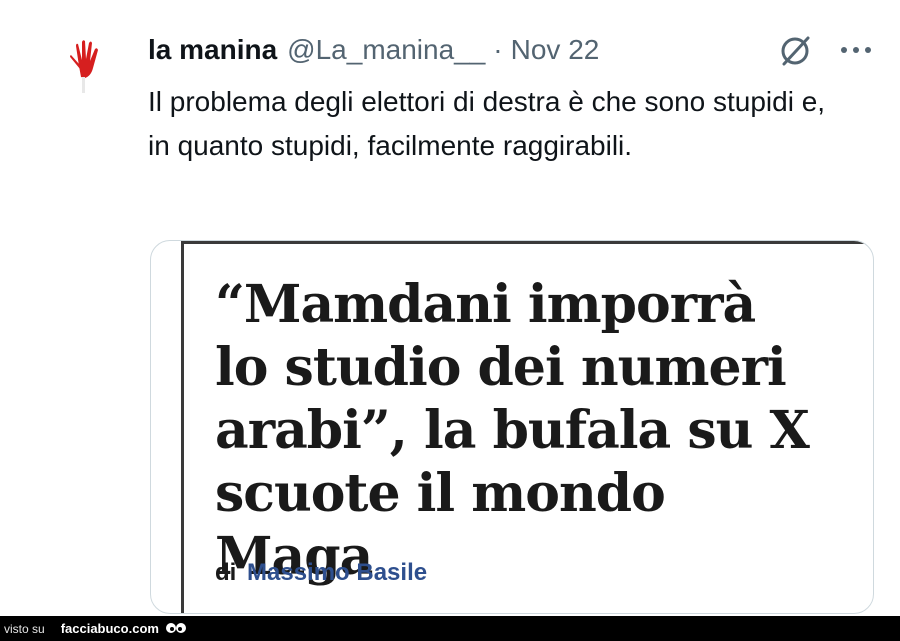  What do you see at coordinates (856, 50) in the screenshot?
I see `more-options-icon` at bounding box center [856, 50].